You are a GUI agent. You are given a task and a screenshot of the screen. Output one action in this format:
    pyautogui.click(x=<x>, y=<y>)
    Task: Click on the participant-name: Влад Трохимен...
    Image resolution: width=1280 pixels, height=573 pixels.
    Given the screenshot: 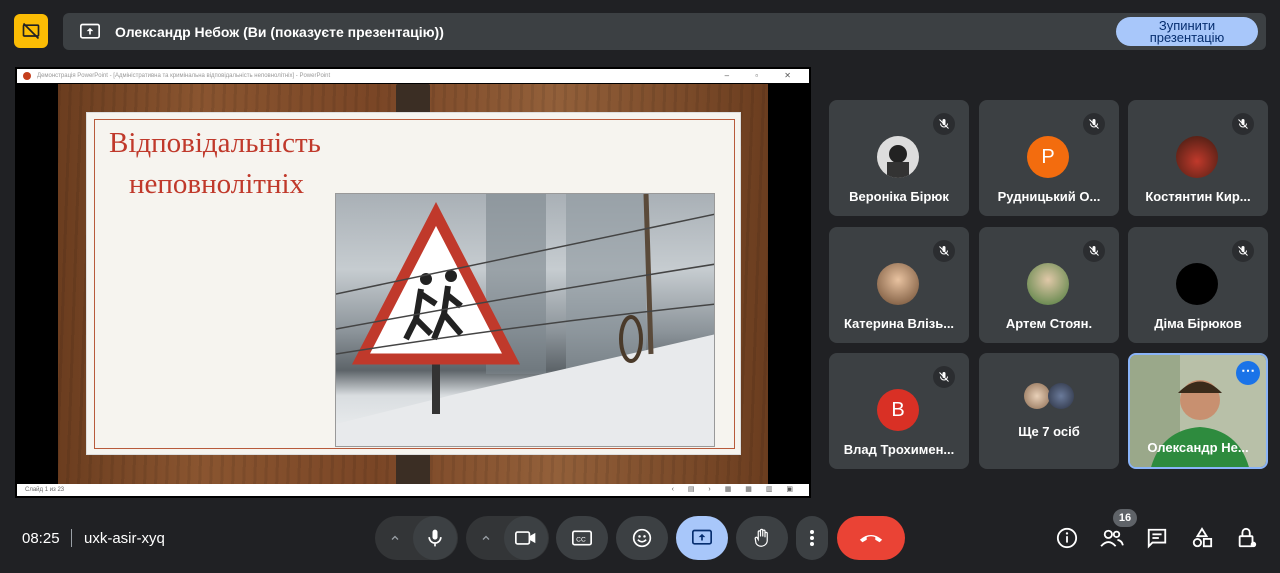 What is the action you would take?
    pyautogui.click(x=899, y=449)
    